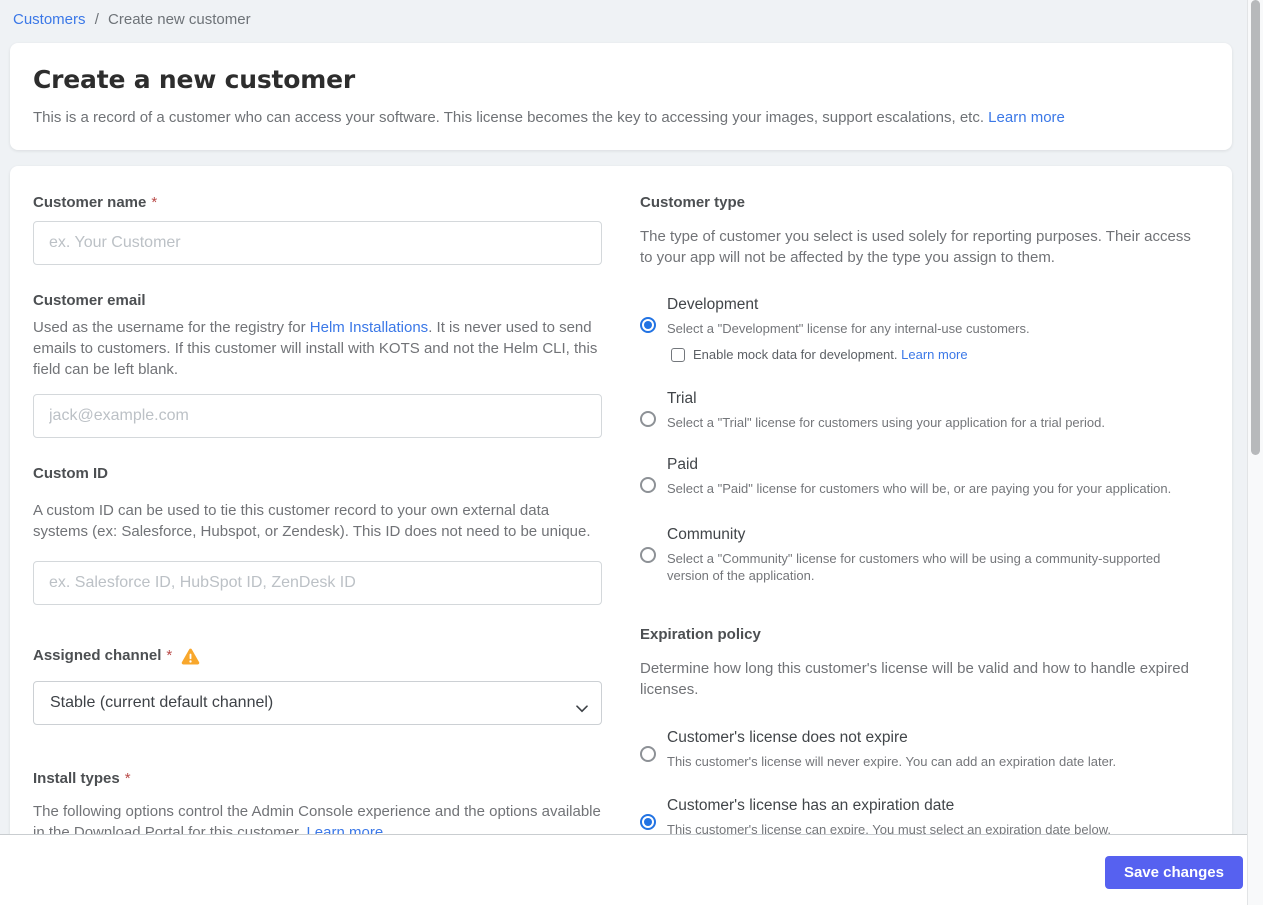 Image resolution: width=1263 pixels, height=905 pixels. What do you see at coordinates (317, 203) in the screenshot?
I see `customer-name-label: Customer name *` at bounding box center [317, 203].